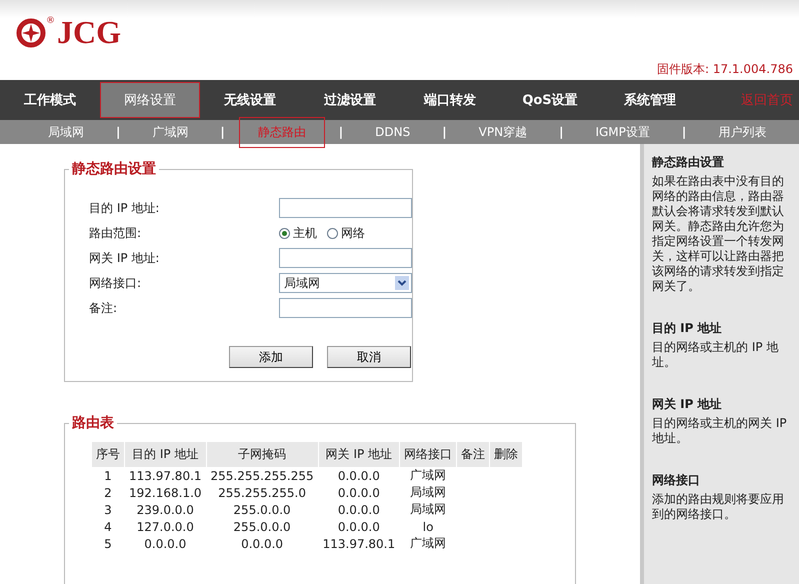 The image size is (799, 584). Describe the element at coordinates (115, 283) in the screenshot. I see `field-label: 网络接口:` at that location.